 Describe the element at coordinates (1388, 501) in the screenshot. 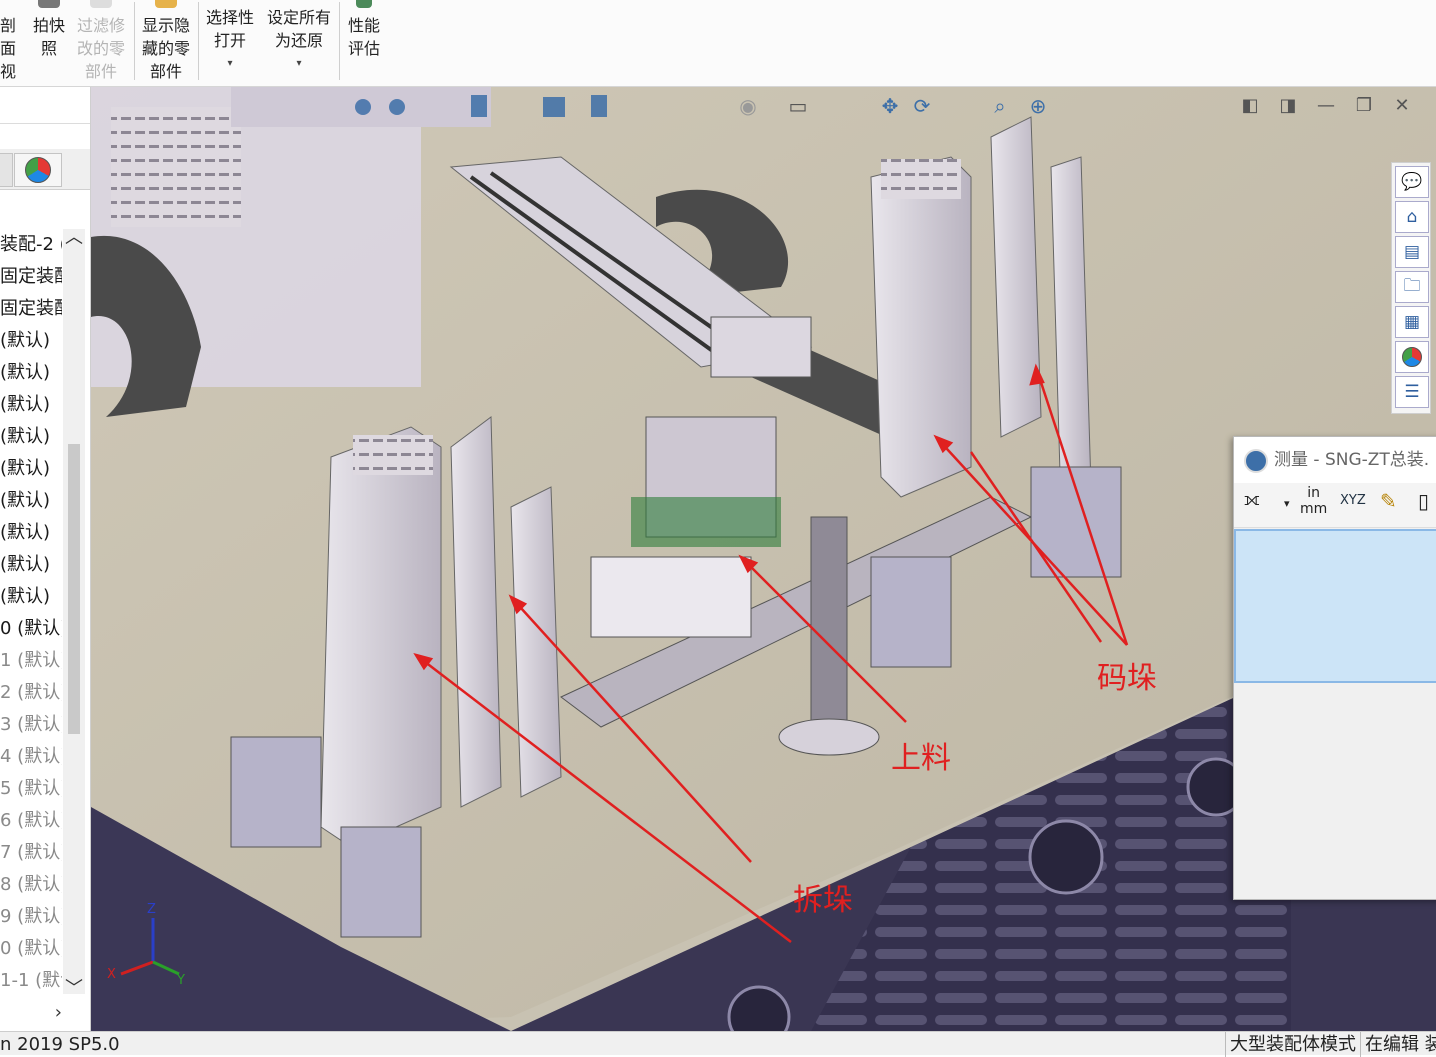

I see `point-to-point-icon: ✎` at that location.